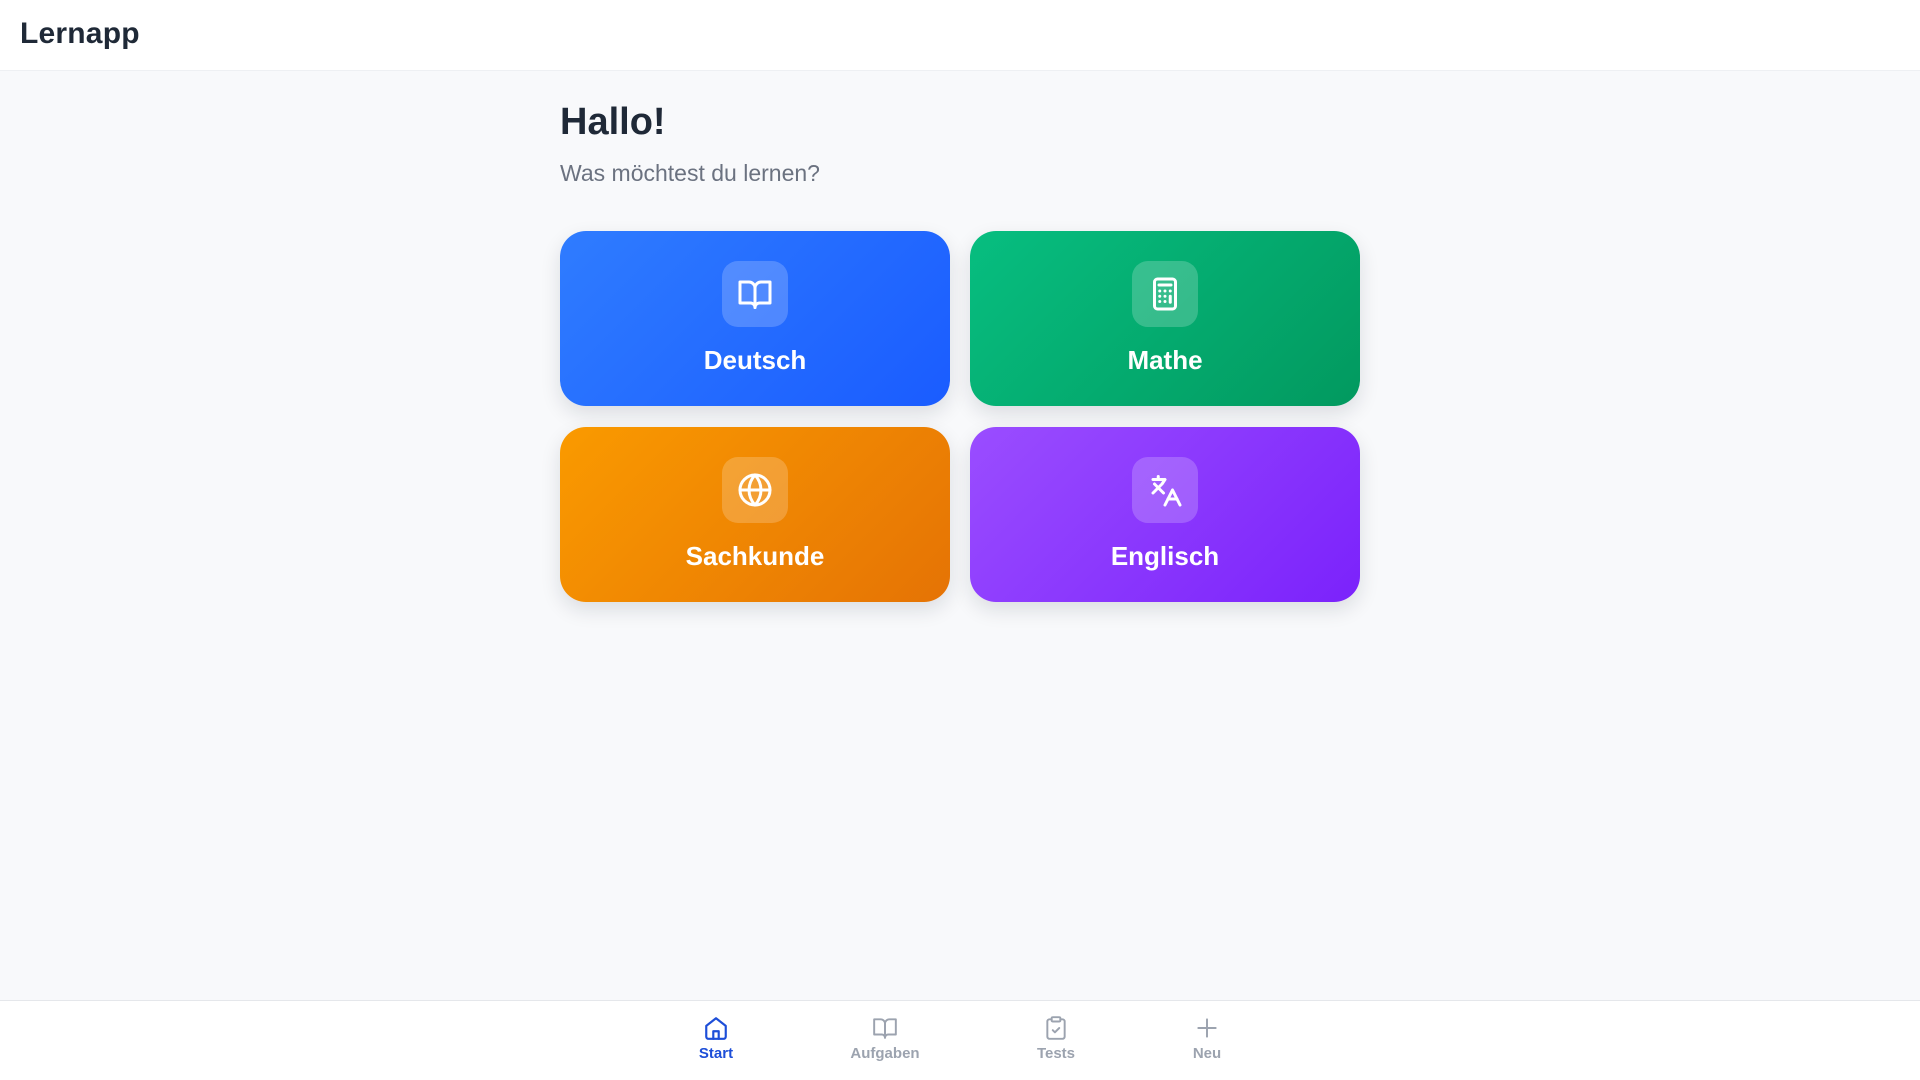  I want to click on bottom-navigation: Start Aufgaben Tests Neu, so click(960, 1040).